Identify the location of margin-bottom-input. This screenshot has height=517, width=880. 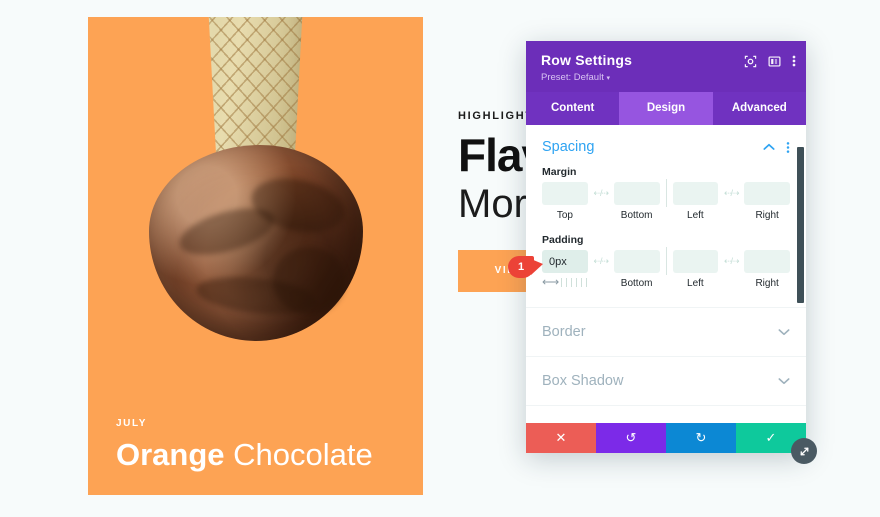
(636, 193).